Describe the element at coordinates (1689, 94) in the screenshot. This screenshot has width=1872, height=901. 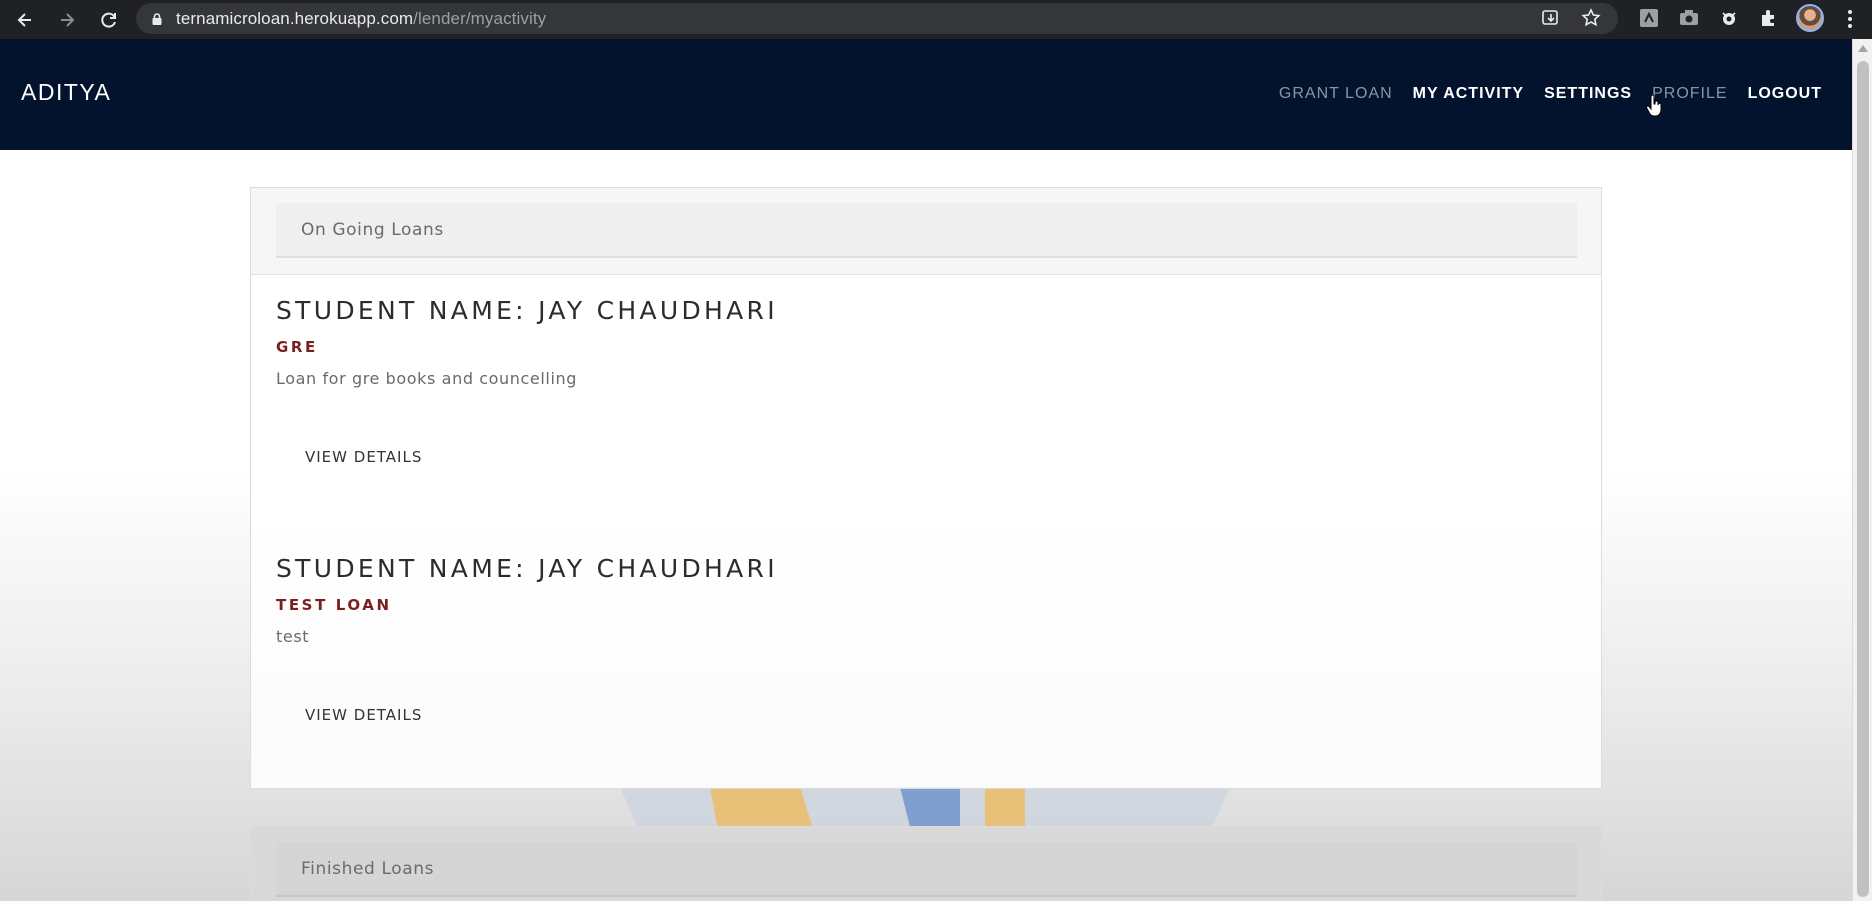
I see `nav-profile: PROFILE` at that location.